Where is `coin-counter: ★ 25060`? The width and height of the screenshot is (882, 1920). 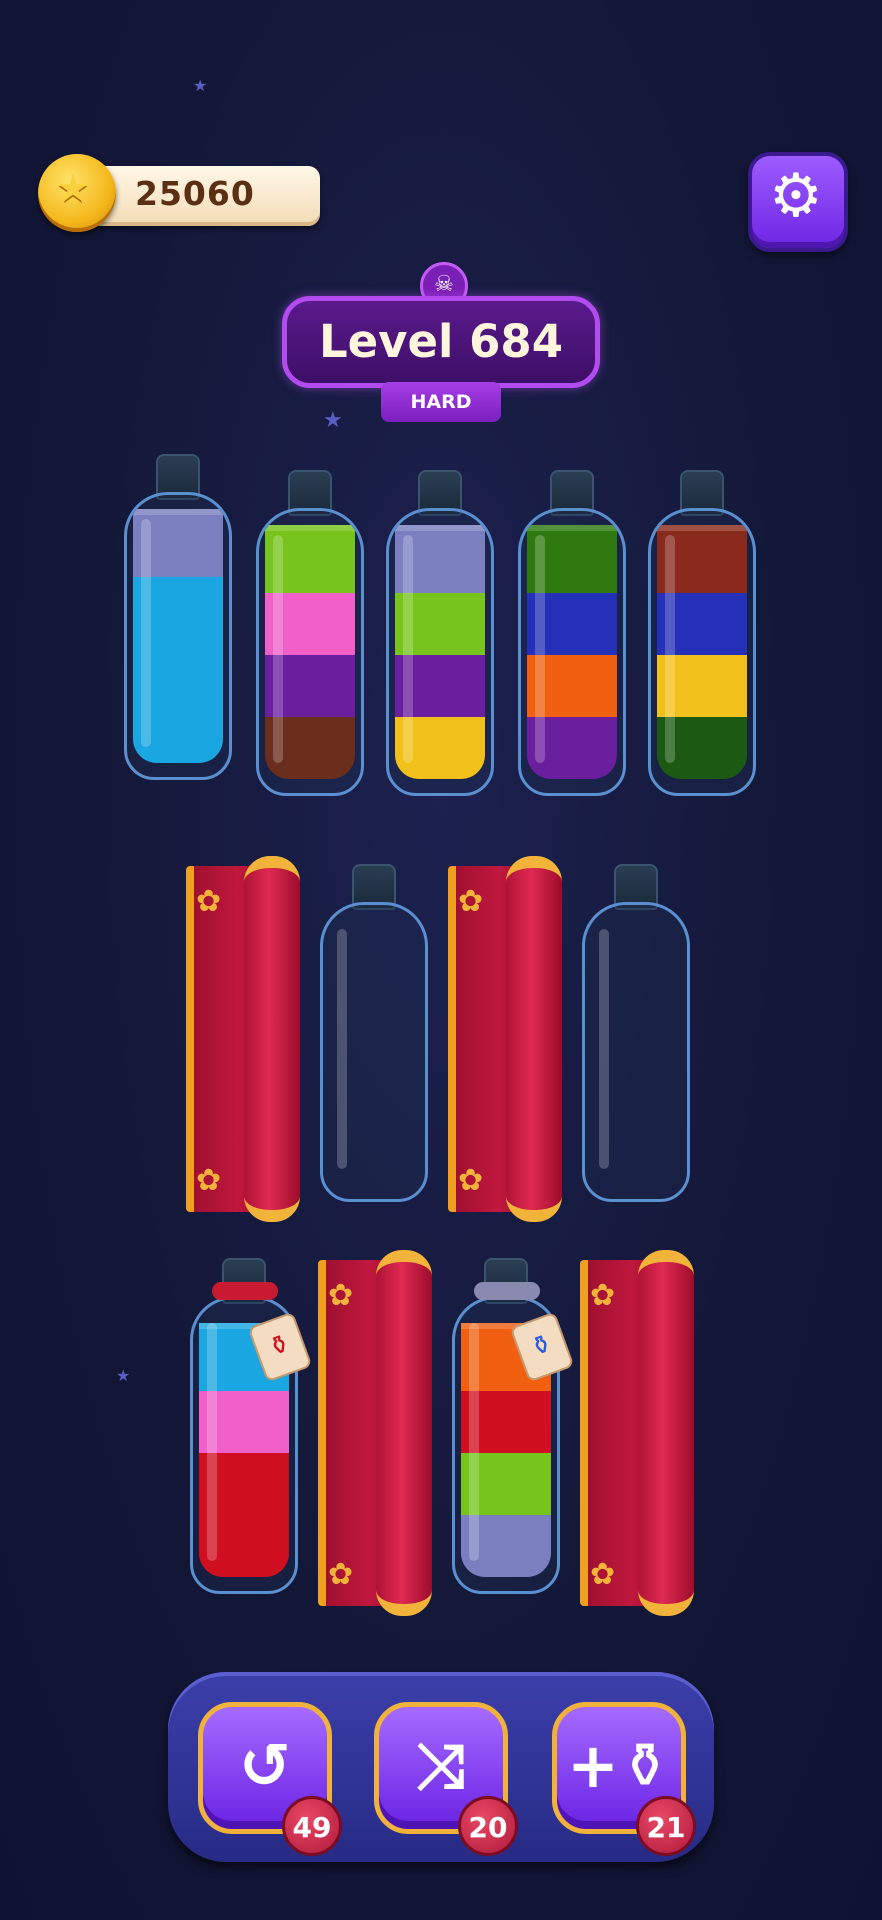
coin-counter: ★ 25060 is located at coordinates (179, 191).